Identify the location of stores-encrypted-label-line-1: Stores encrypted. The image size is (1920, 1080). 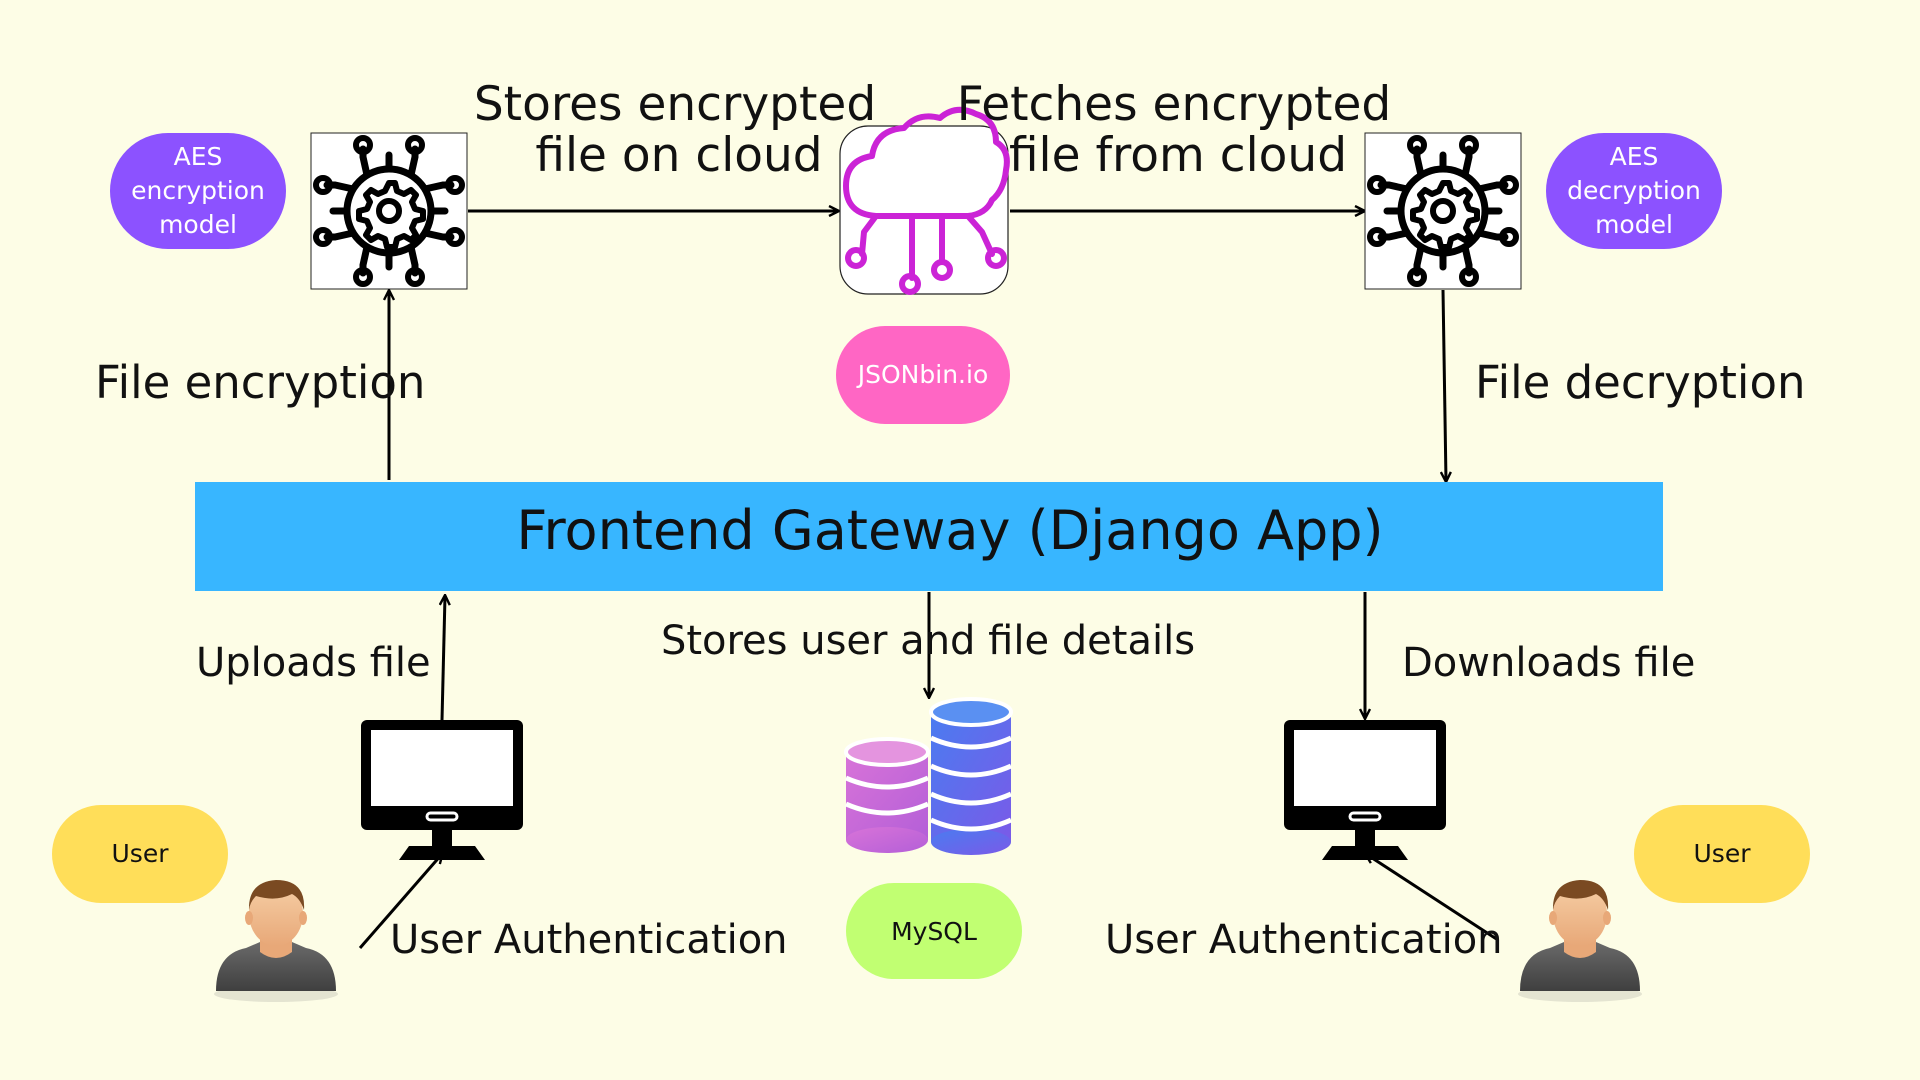
(675, 104).